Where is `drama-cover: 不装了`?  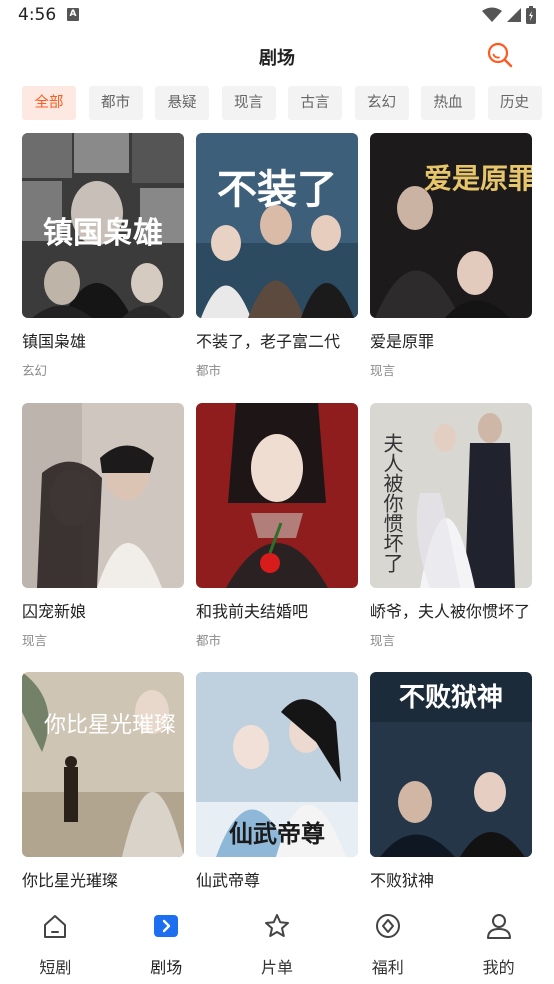 drama-cover: 不装了 is located at coordinates (277, 225).